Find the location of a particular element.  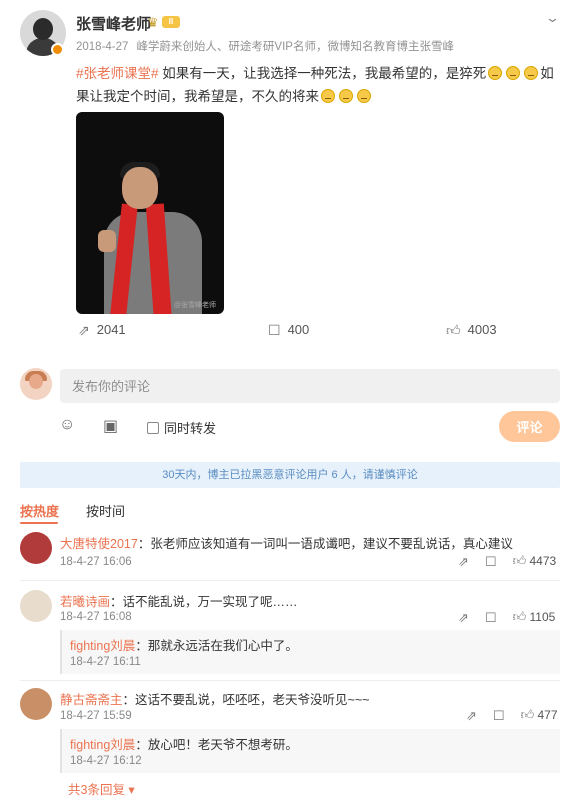

crown-icon: ♛ is located at coordinates (153, 22).